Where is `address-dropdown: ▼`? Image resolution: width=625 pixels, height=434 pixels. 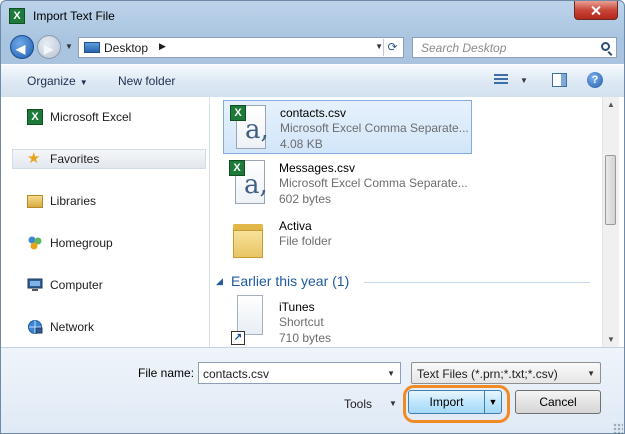 address-dropdown: ▼ is located at coordinates (379, 46).